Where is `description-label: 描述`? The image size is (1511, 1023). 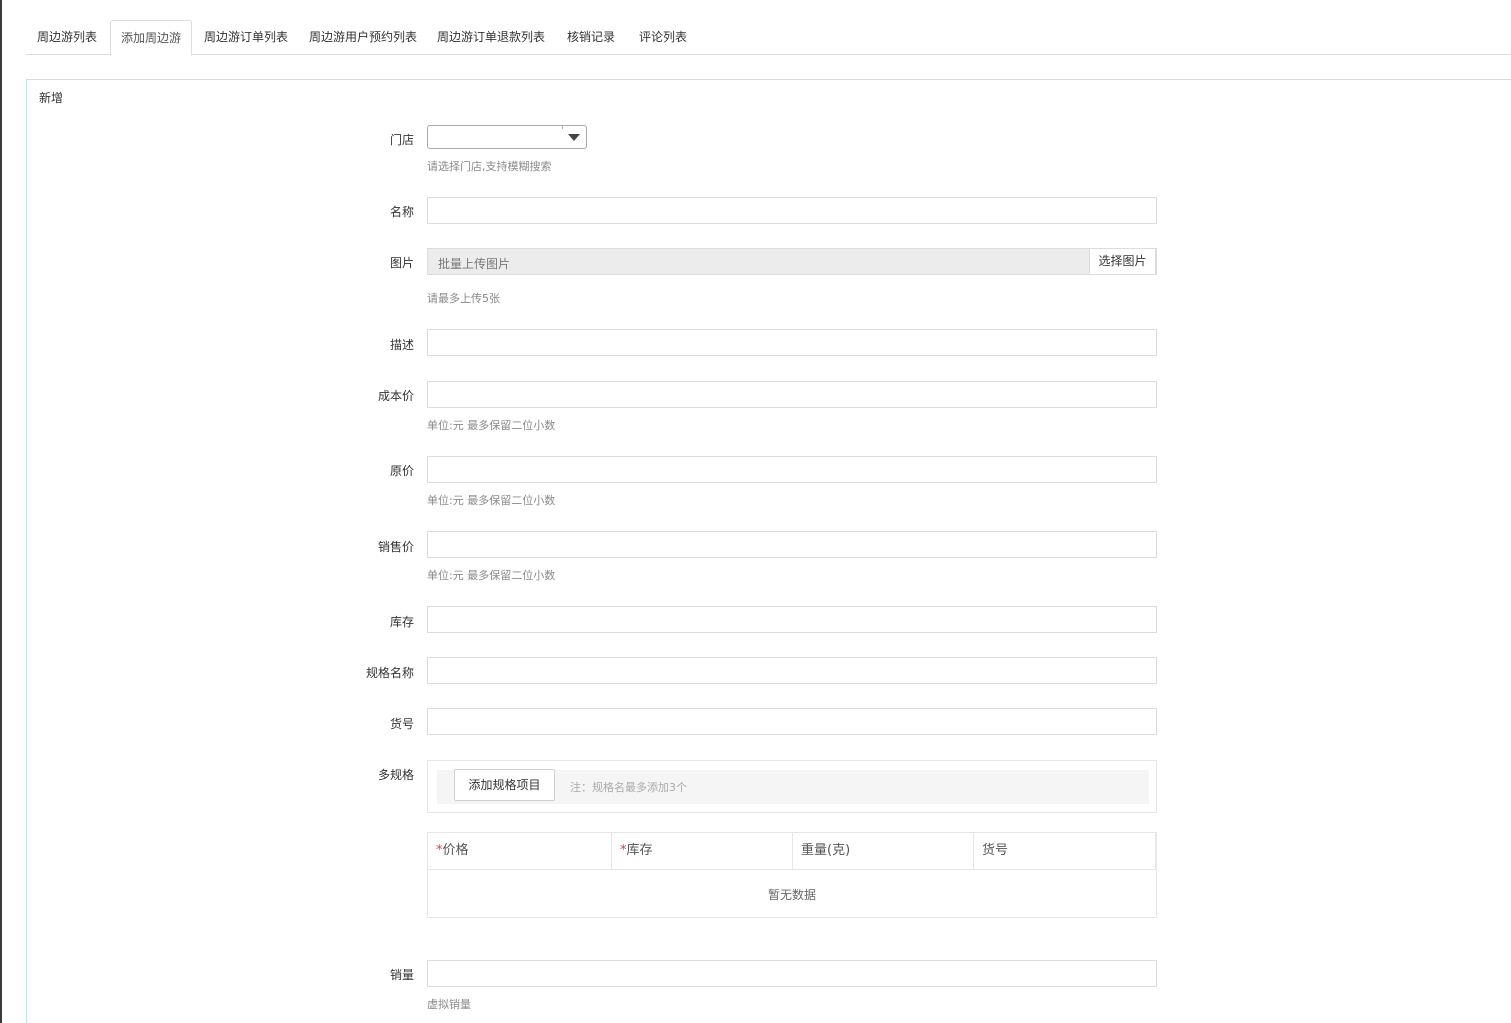
description-label: 描述 is located at coordinates (401, 345).